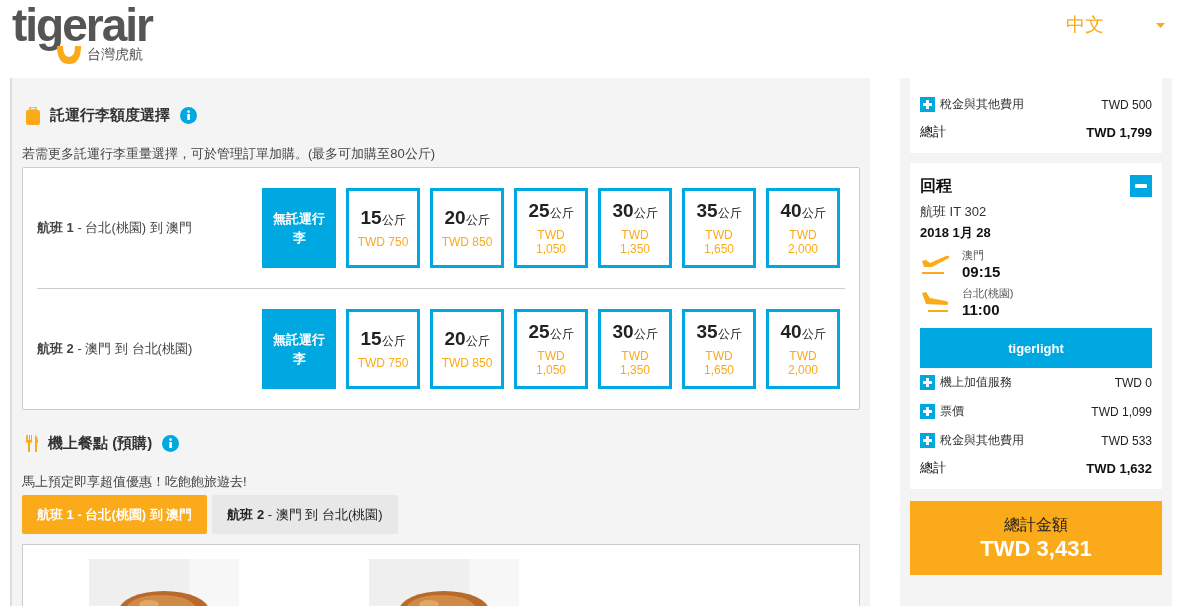 Image resolution: width=1189 pixels, height=606 pixels. Describe the element at coordinates (1126, 104) in the screenshot. I see `fee-amount: TWD 500` at that location.